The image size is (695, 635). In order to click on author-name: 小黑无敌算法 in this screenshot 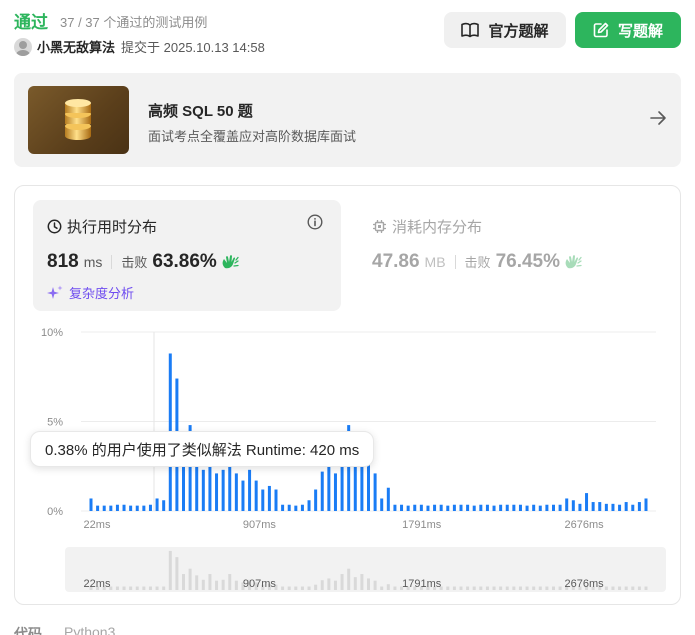, I will do `click(76, 46)`.